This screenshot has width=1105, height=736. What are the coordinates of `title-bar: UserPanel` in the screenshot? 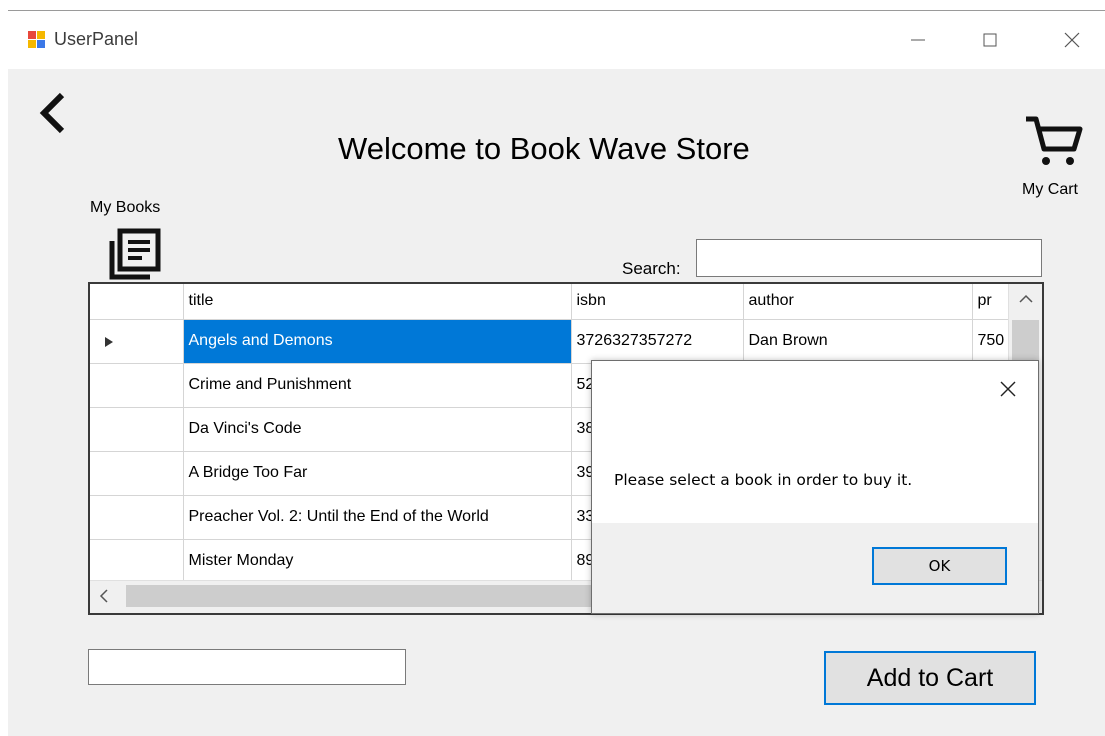 It's located at (556, 40).